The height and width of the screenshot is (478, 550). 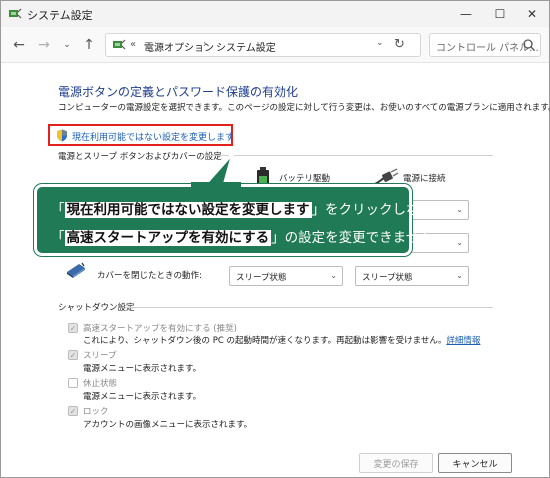 I want to click on fast-startup-checkbox: ✓, so click(x=73, y=328).